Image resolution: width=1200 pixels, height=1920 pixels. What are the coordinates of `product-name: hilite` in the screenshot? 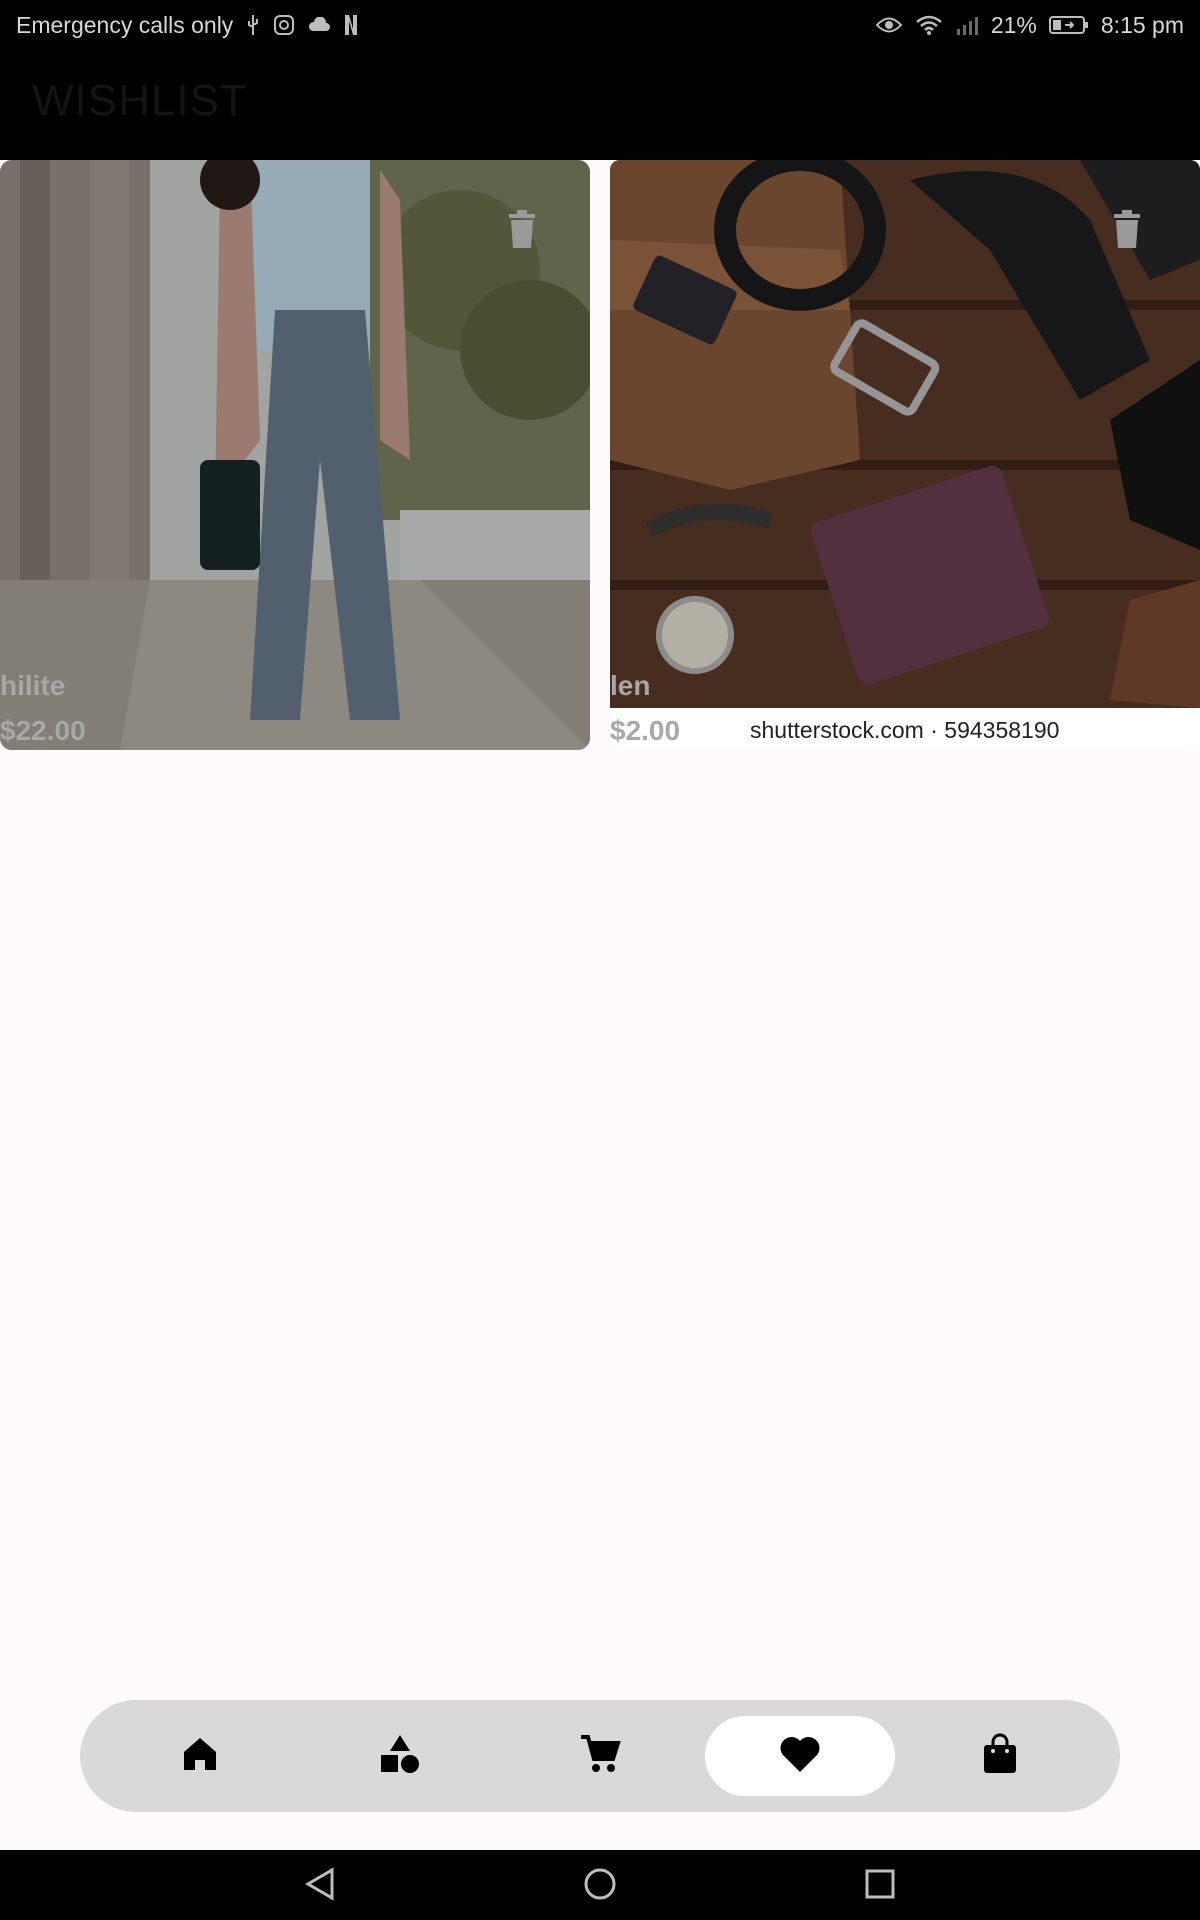 It's located at (33, 685).